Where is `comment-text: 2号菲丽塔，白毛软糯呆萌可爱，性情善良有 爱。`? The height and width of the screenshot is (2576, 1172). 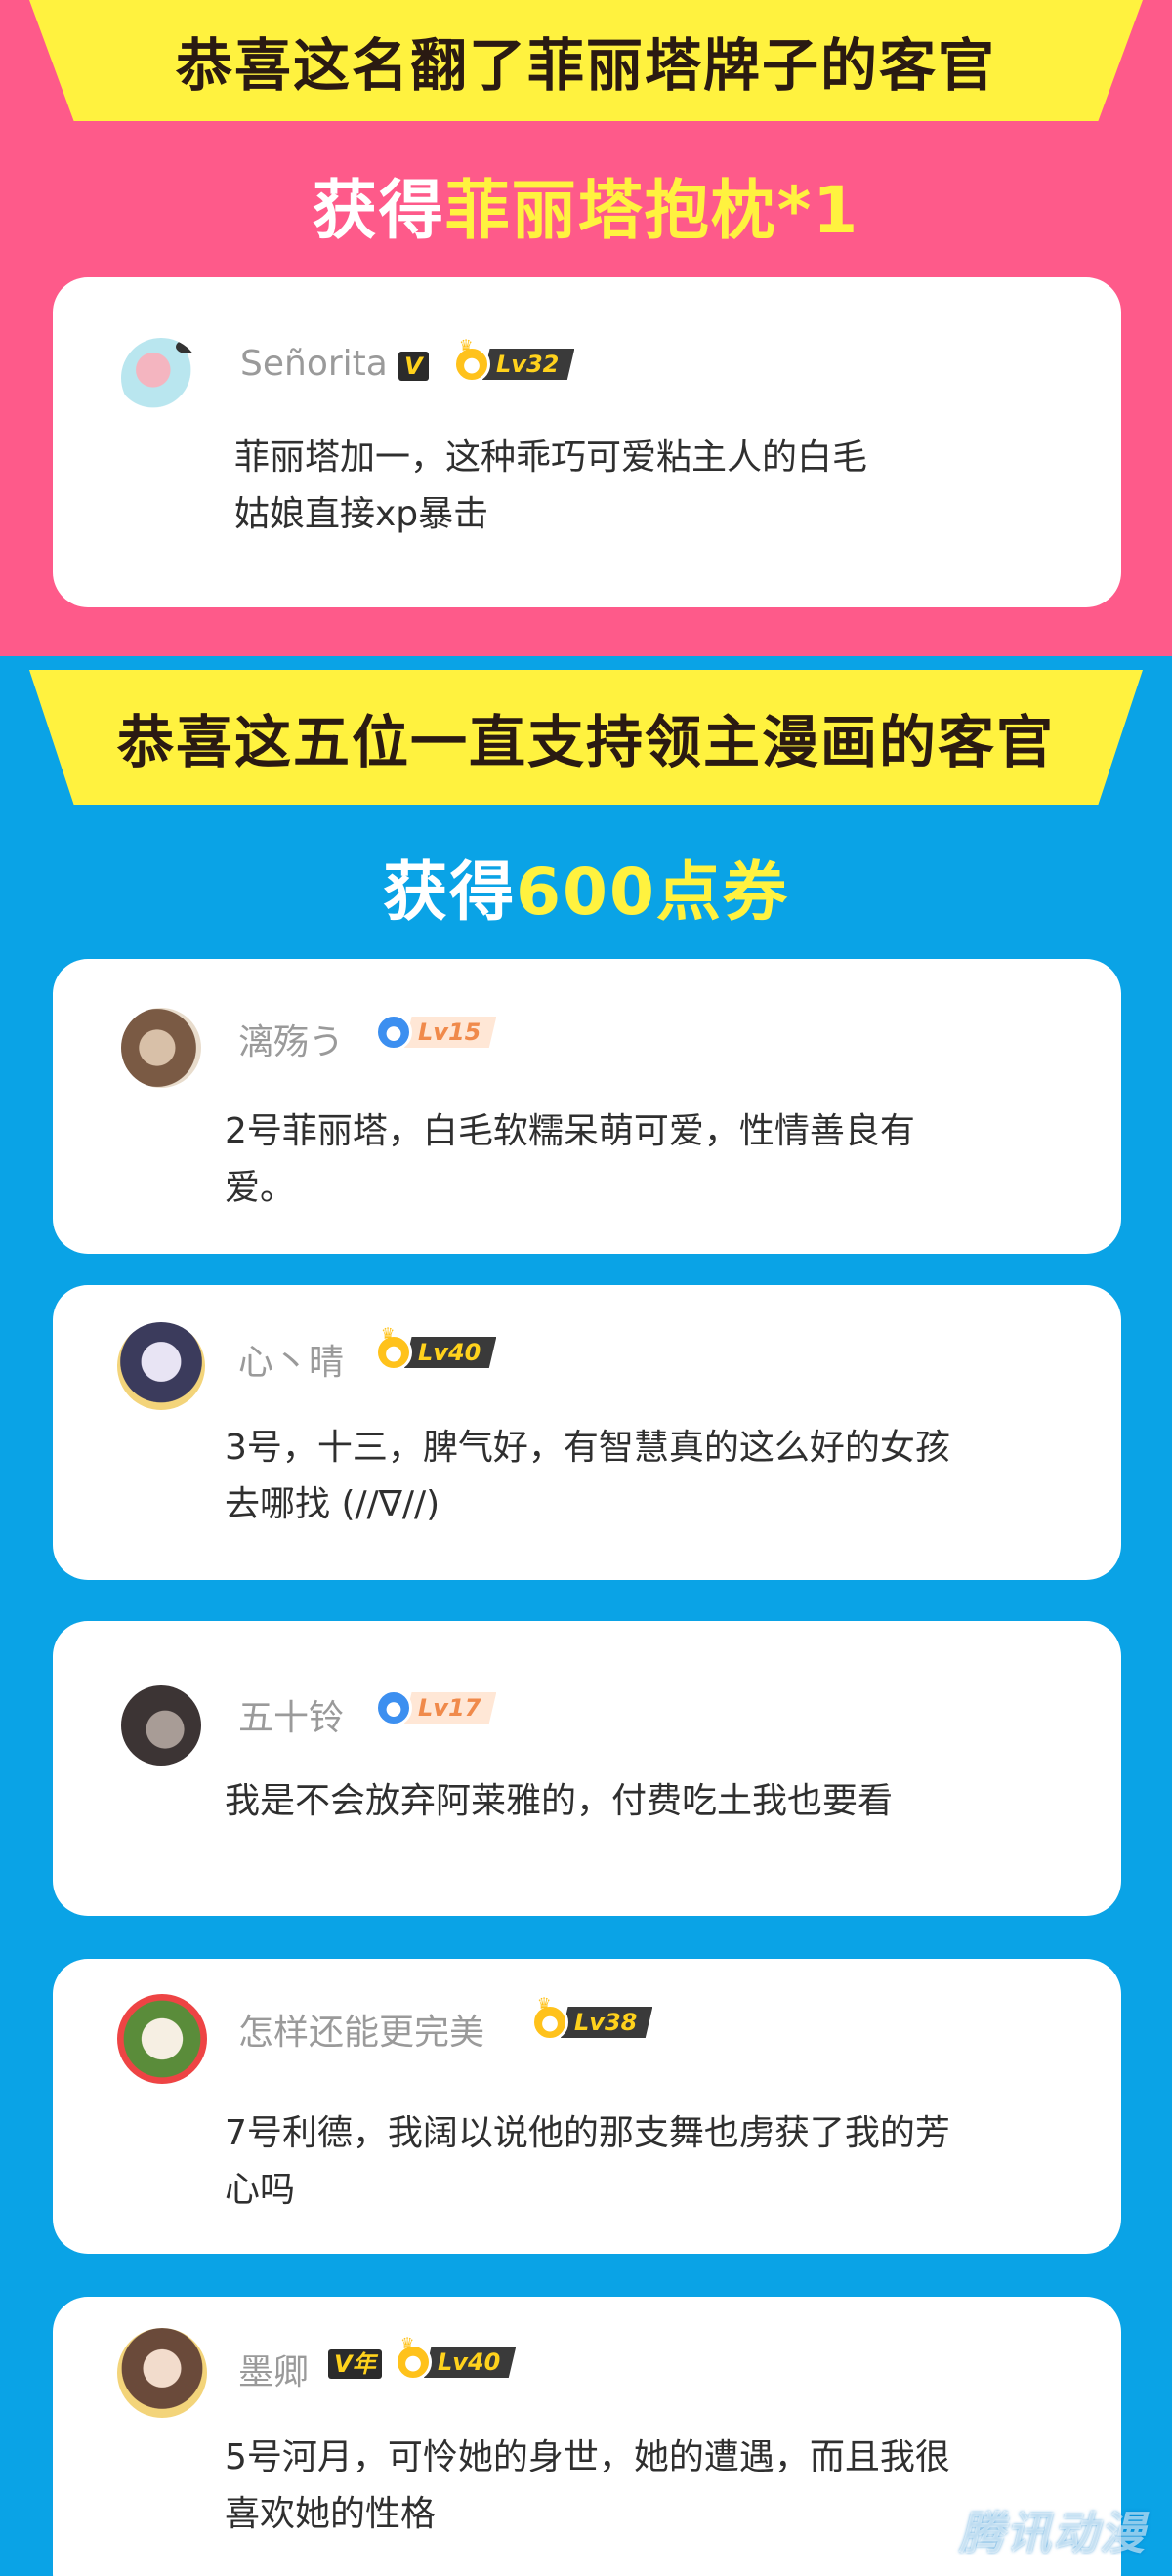
comment-text: 2号菲丽塔，白毛软糯呆萌可爱，性情善良有 爱。 is located at coordinates (639, 1160).